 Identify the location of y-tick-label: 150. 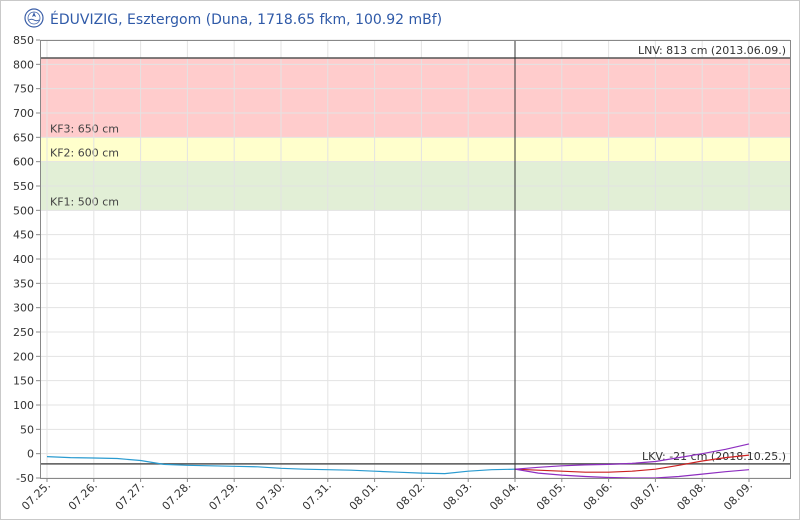
(23, 381).